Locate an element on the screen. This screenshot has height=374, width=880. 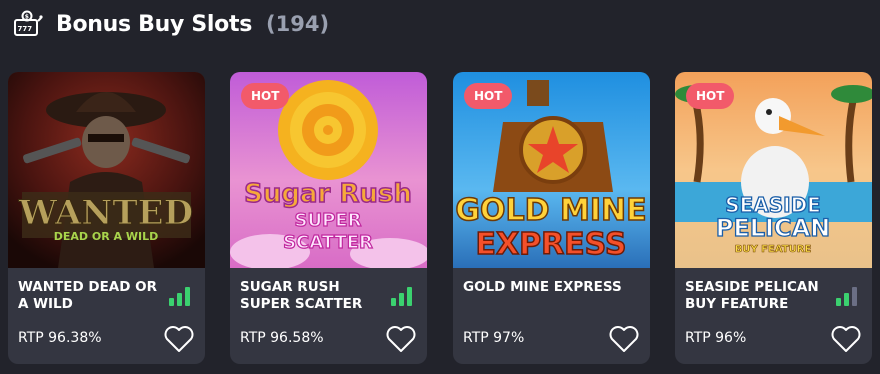
slot-machine-icon: 777 $ is located at coordinates (28, 24).